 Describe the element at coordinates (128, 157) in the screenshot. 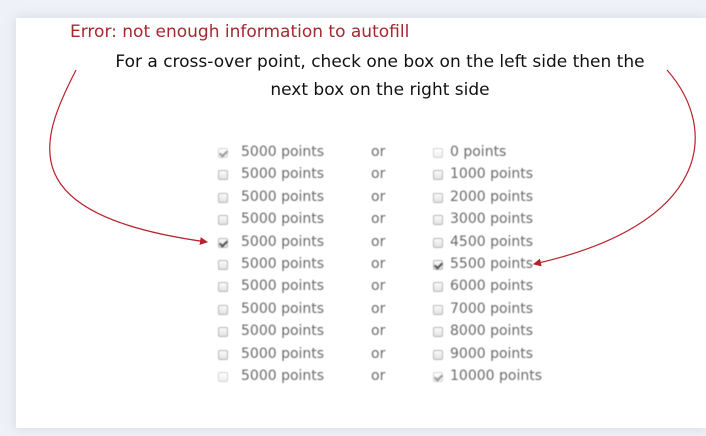

I see `left-arrow` at that location.